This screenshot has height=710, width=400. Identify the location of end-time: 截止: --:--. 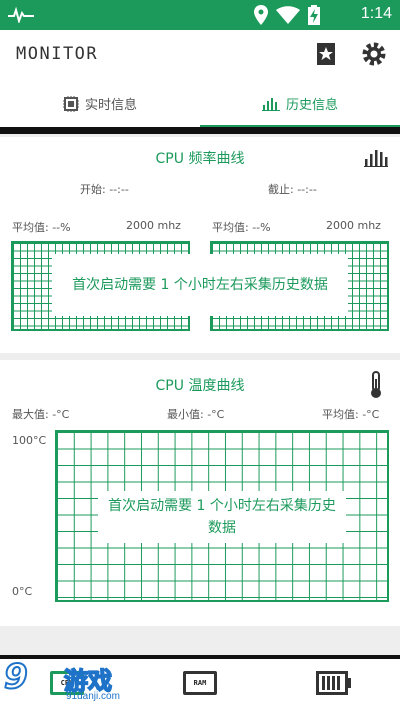
(292, 189).